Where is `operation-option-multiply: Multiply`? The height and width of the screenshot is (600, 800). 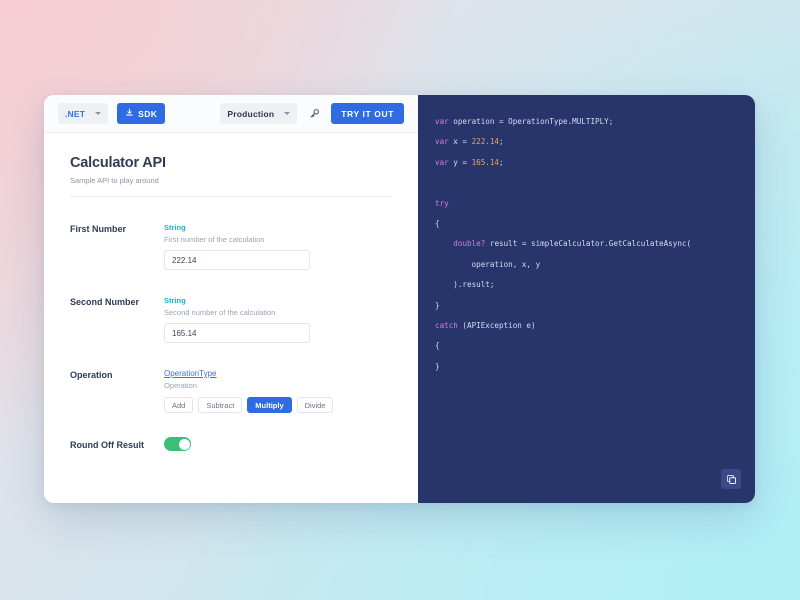 operation-option-multiply: Multiply is located at coordinates (269, 405).